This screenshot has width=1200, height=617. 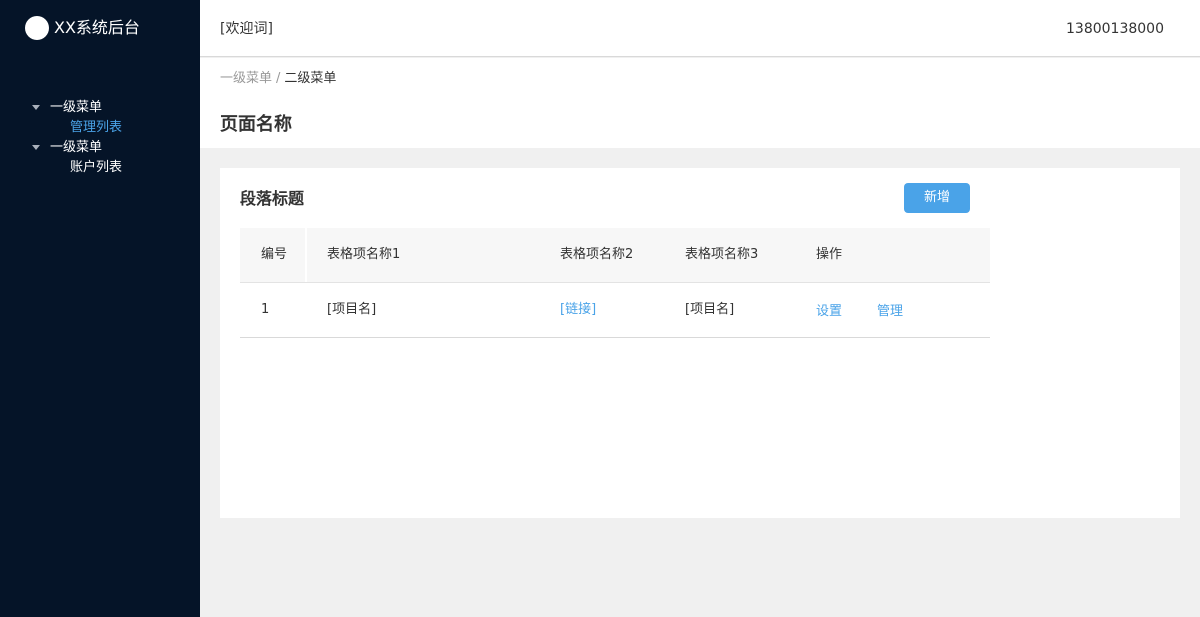 I want to click on sidebar-item-account-list: 账户列表, so click(x=100, y=168).